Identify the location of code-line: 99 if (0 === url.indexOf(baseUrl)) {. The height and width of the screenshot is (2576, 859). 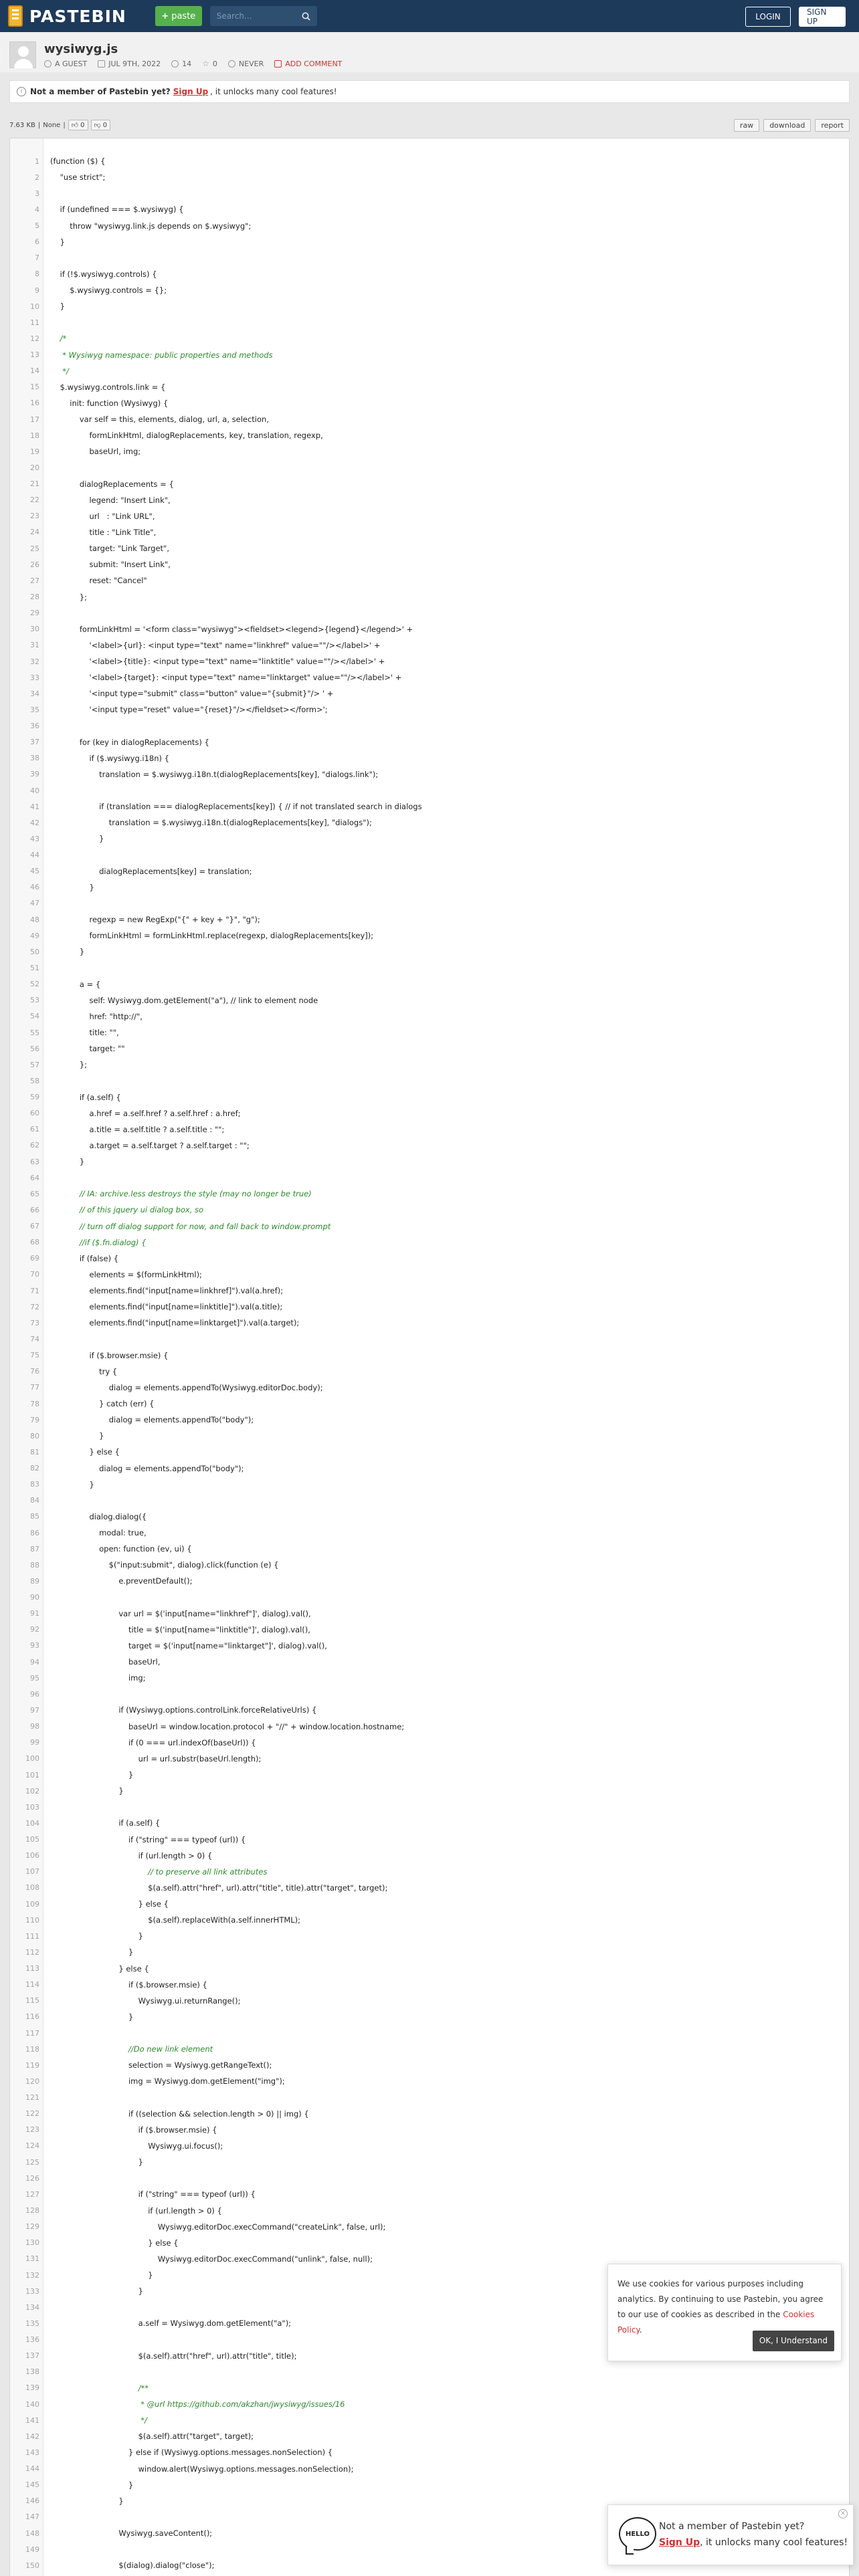
(429, 1743).